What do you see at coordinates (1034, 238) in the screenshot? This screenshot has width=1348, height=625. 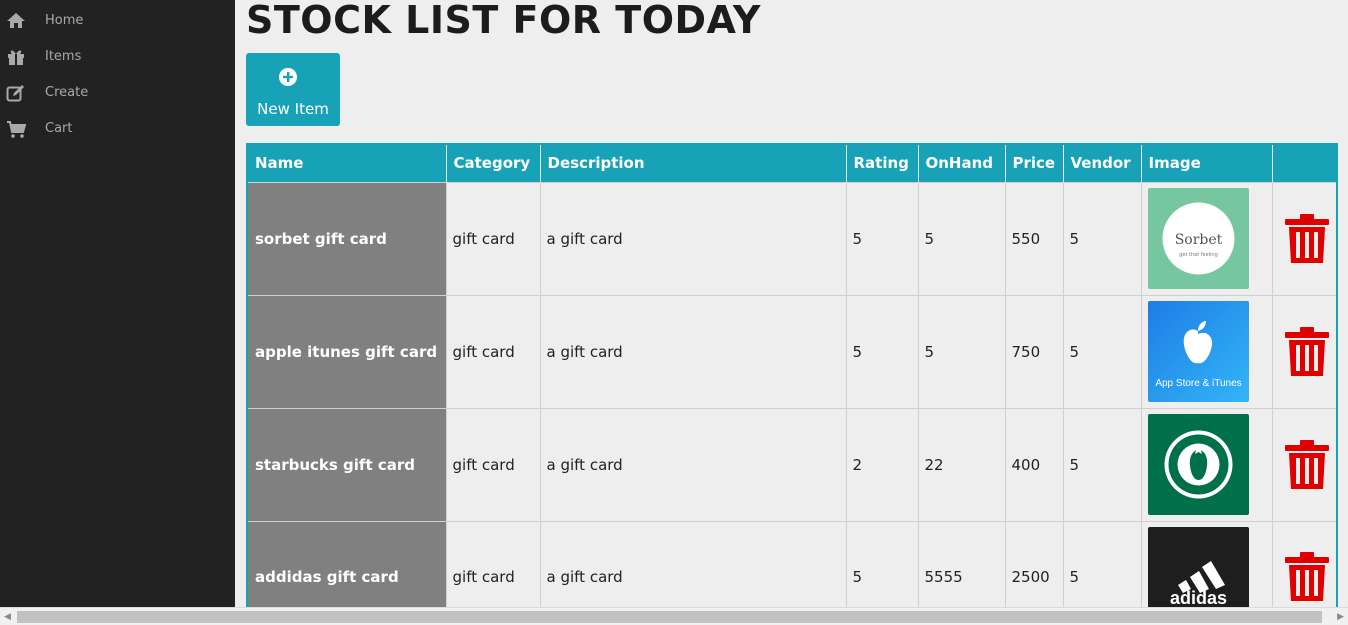 I see `cell-price: 550` at bounding box center [1034, 238].